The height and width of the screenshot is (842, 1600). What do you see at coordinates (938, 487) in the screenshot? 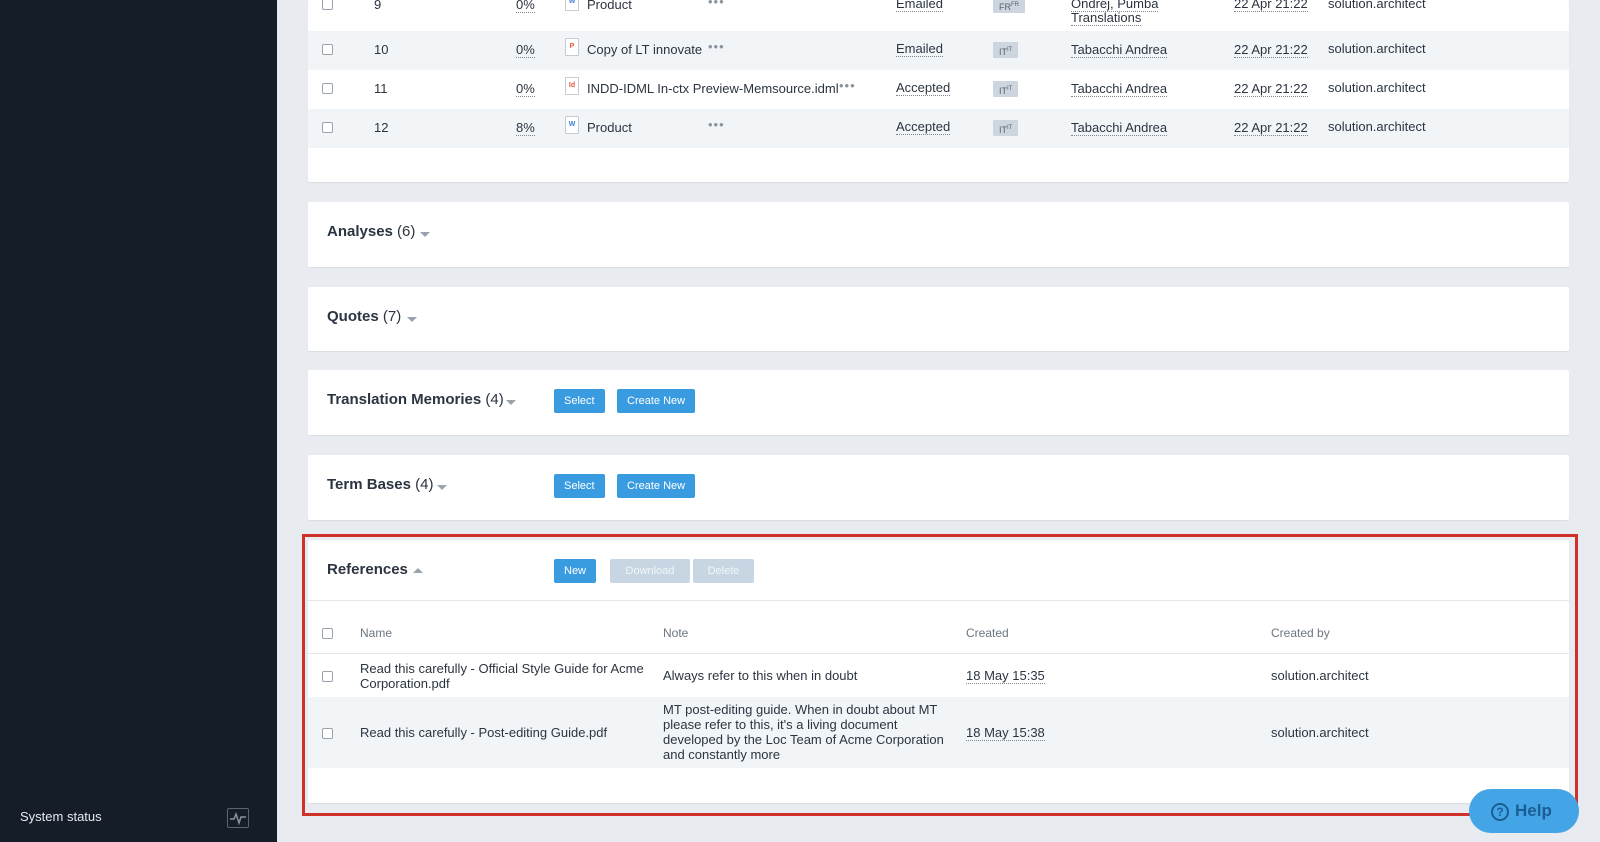
I see `term-bases-panel: Term Bases (4) Select Create New` at bounding box center [938, 487].